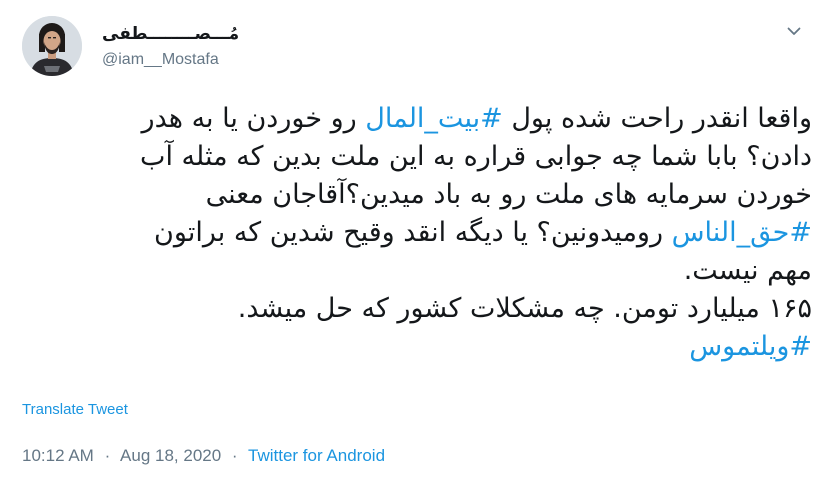  I want to click on hashtag-link: #ویلتموس, so click(750, 346).